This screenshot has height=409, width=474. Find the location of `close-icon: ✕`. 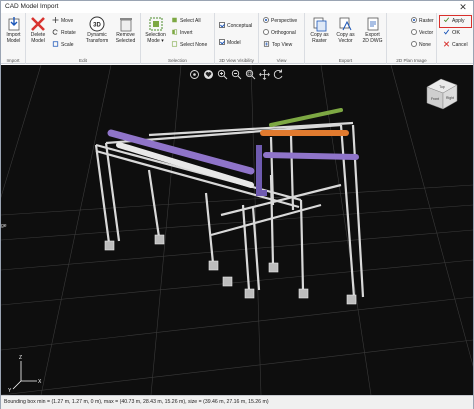

close-icon: ✕ is located at coordinates (463, 7).